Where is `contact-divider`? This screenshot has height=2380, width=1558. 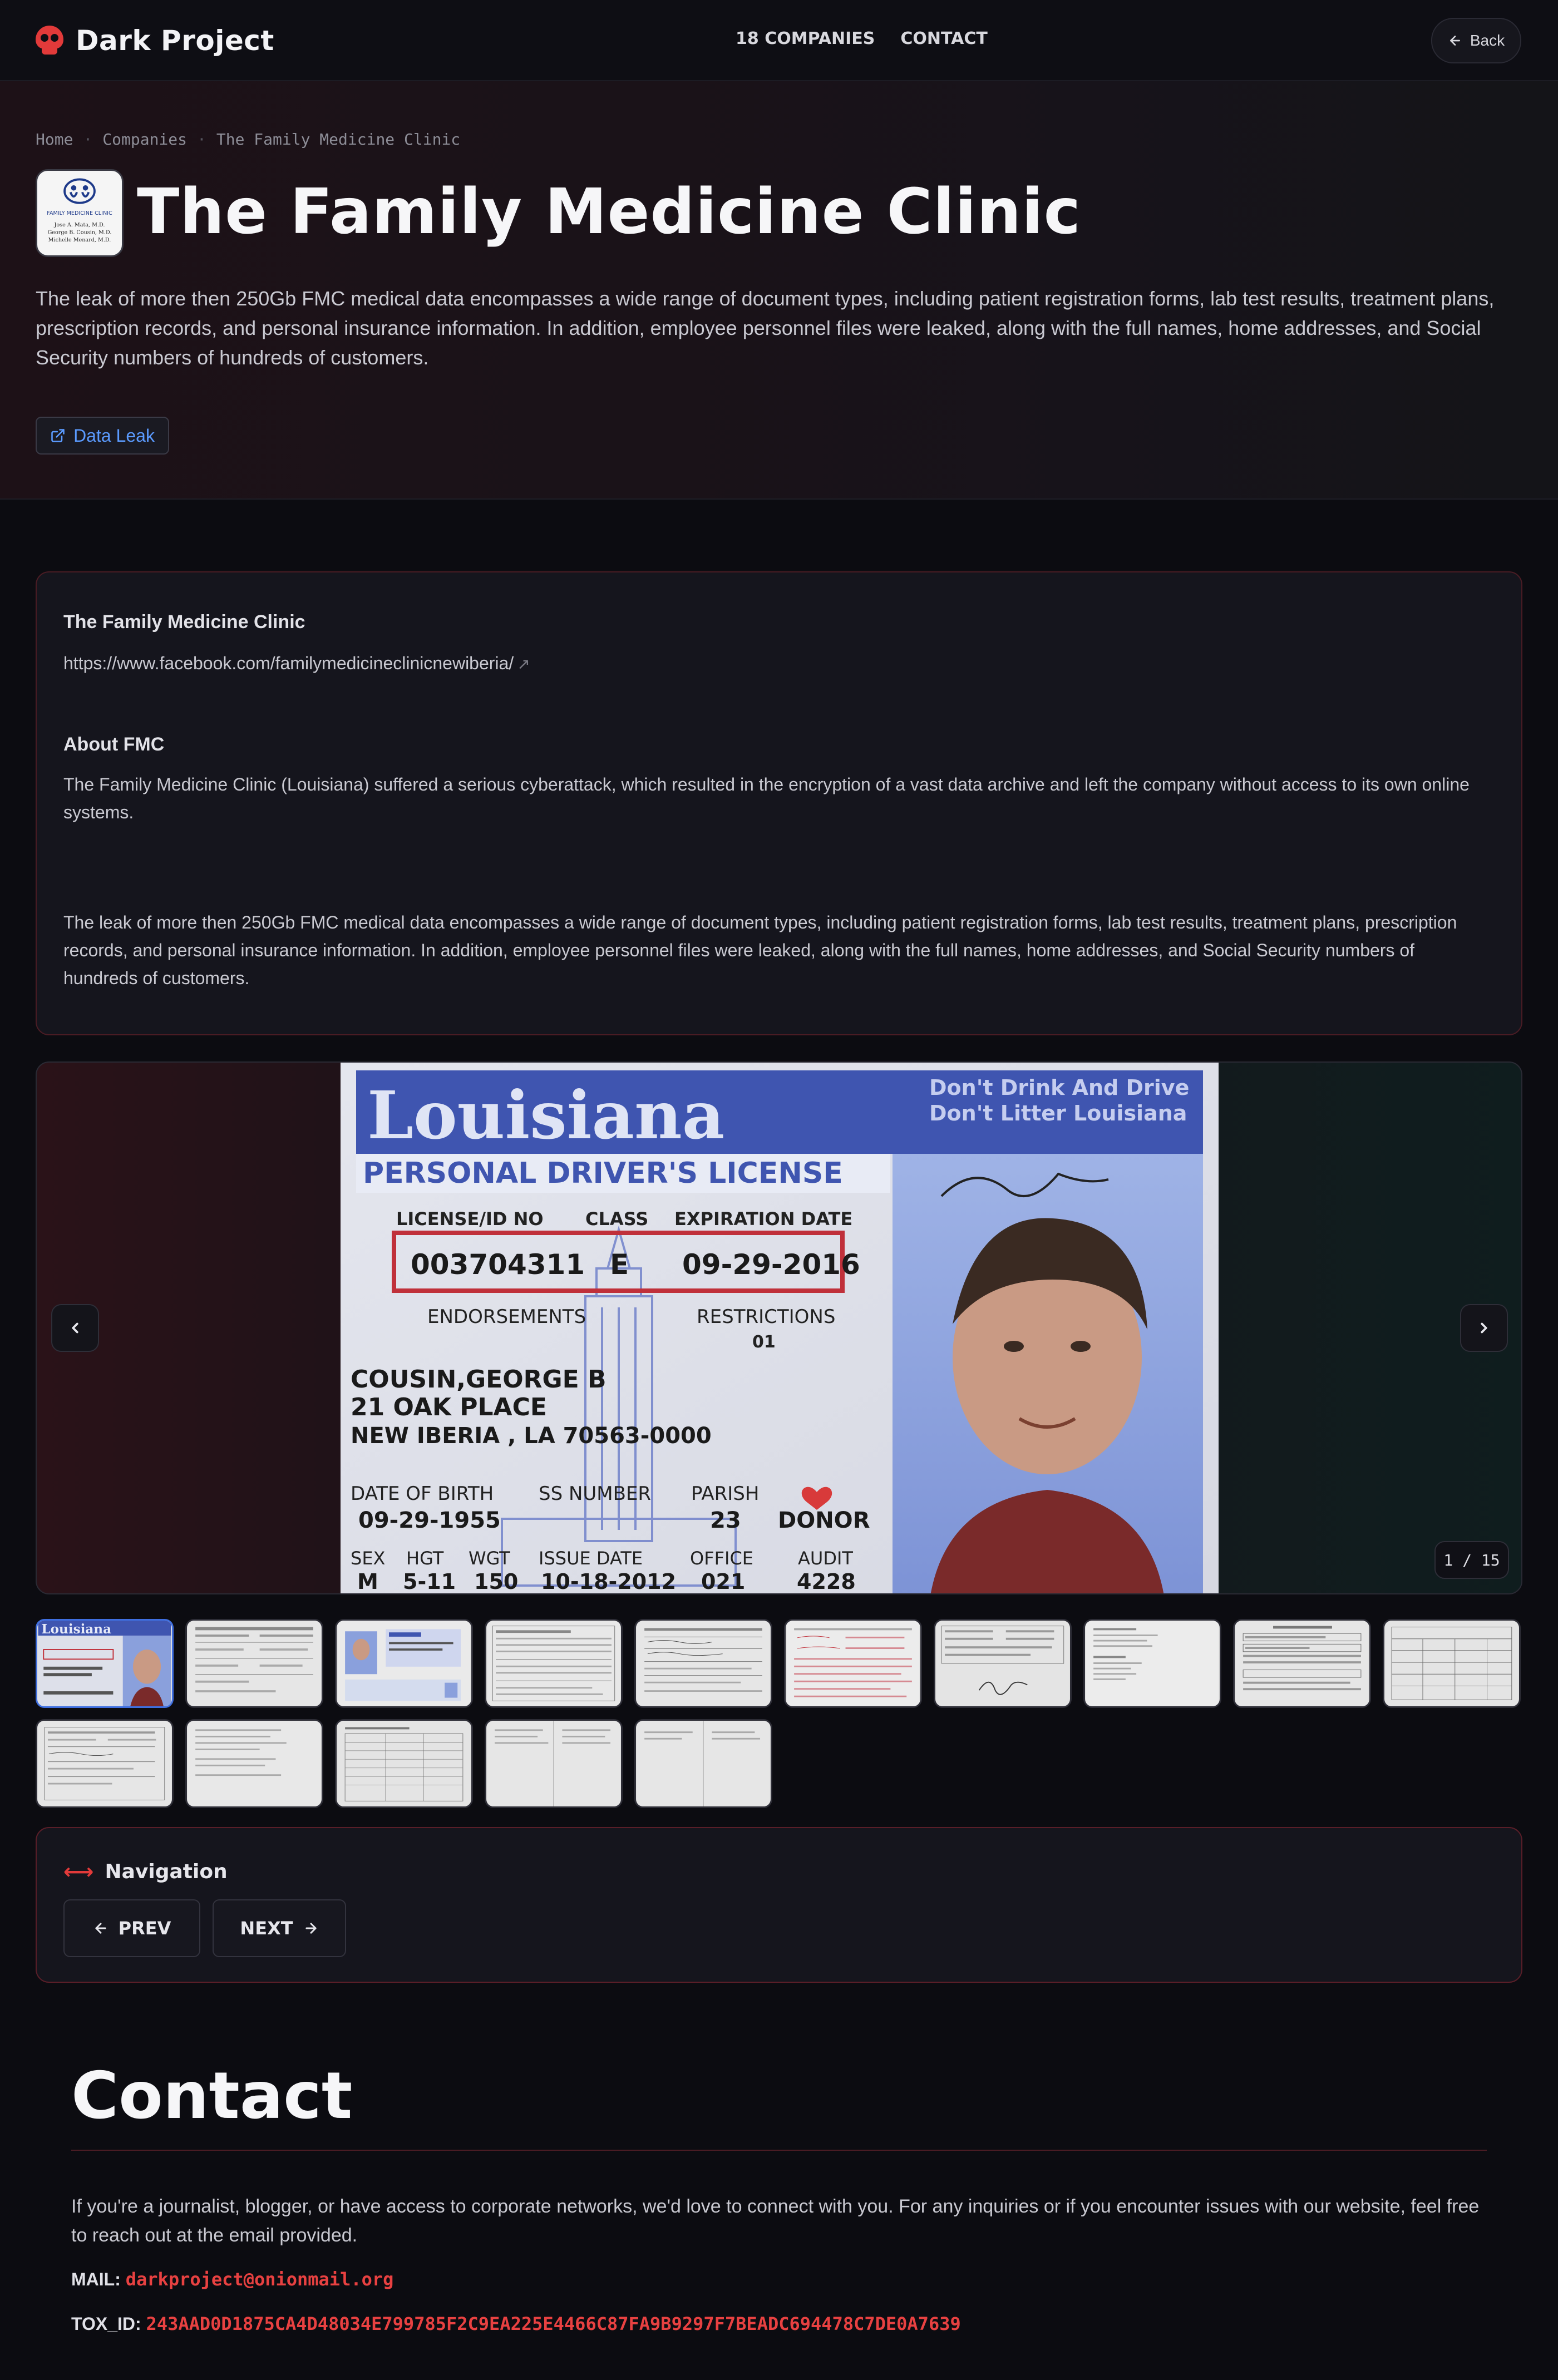
contact-divider is located at coordinates (779, 2150).